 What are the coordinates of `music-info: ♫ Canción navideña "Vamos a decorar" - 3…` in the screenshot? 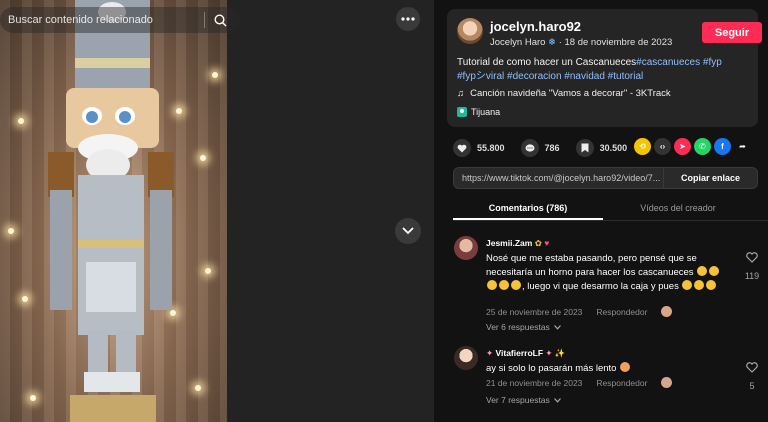 It's located at (564, 93).